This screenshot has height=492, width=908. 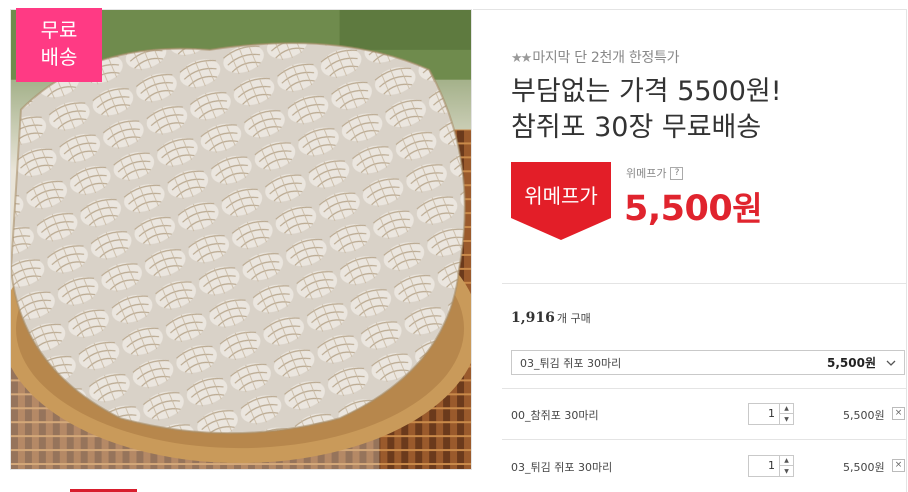 I want to click on option-name: 03_튀김 쥐포 30마리, so click(x=562, y=467).